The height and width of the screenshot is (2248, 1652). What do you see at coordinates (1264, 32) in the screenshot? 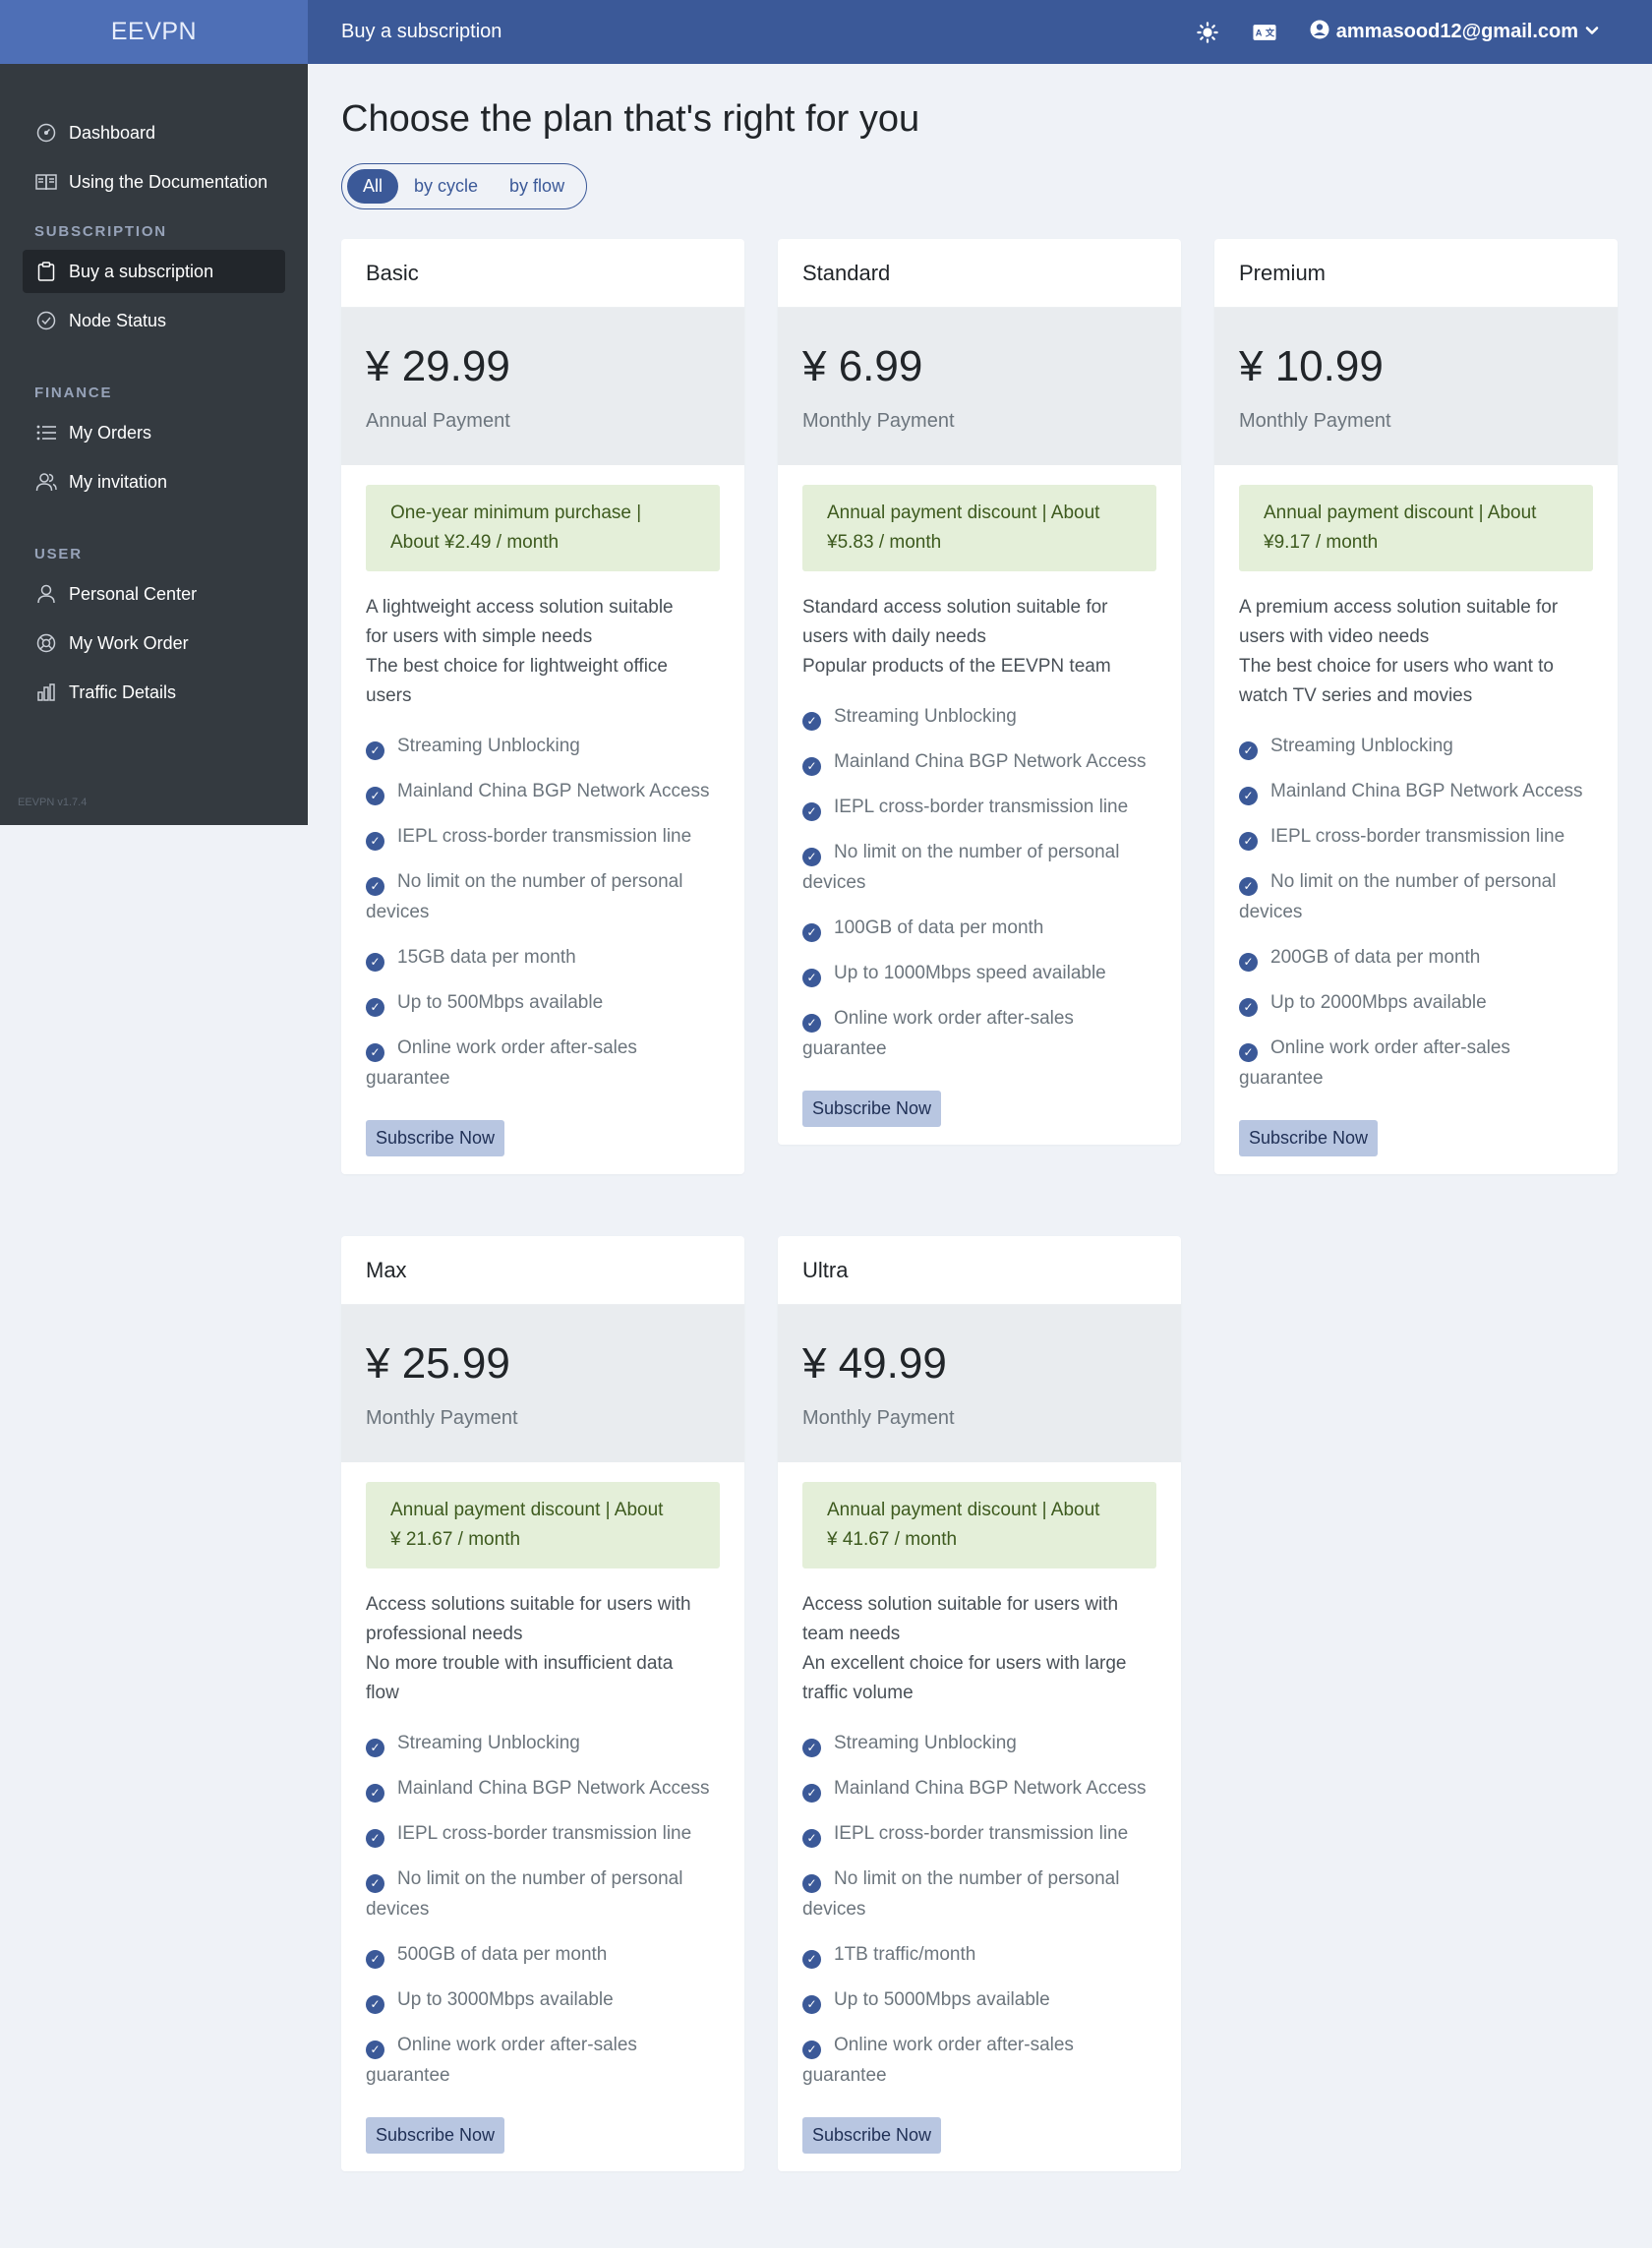
I see `language-icon: A文` at bounding box center [1264, 32].